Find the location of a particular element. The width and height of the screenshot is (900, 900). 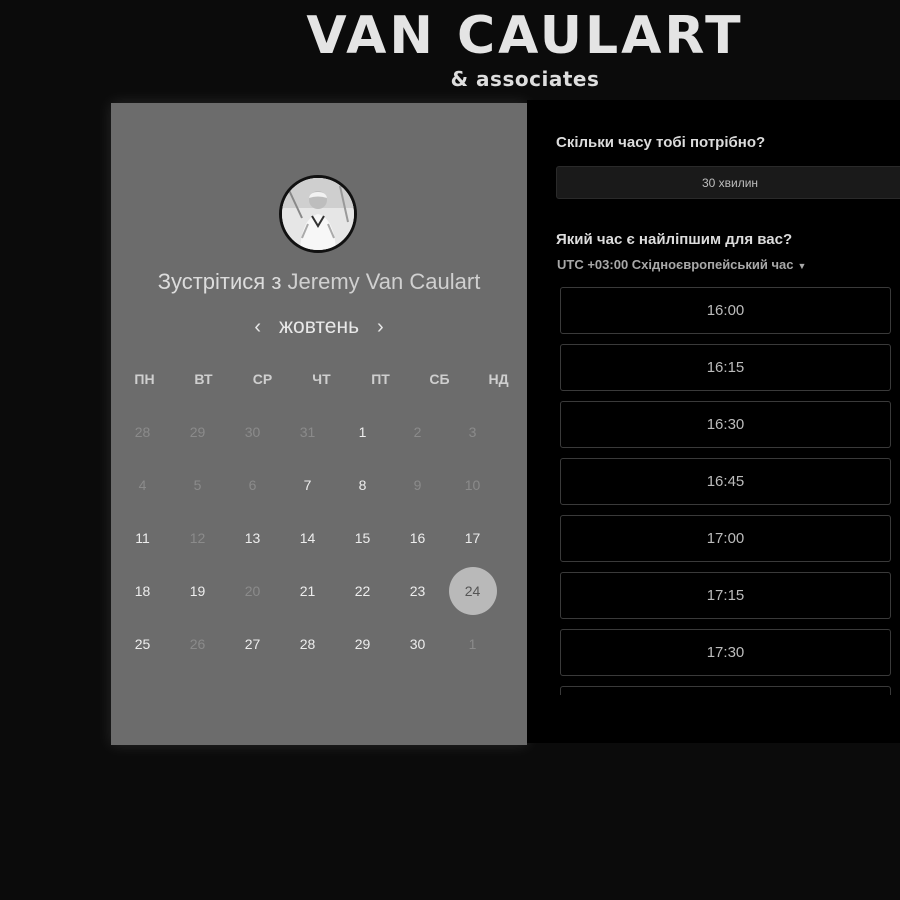

weekday-label: ЧТ is located at coordinates (321, 379).